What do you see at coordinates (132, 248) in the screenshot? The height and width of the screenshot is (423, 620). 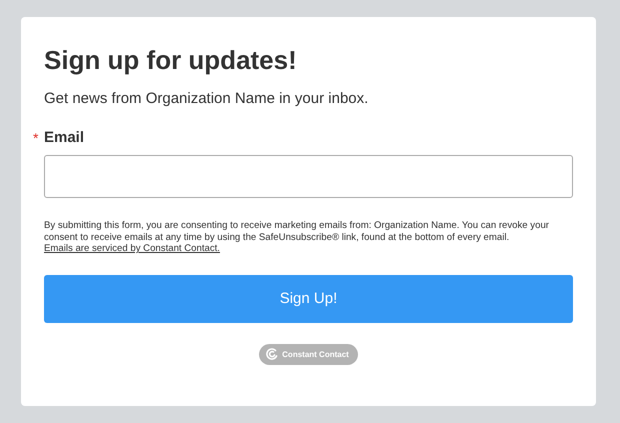 I see `constant-contact-link: Emails are serviced by Constant Contact.` at bounding box center [132, 248].